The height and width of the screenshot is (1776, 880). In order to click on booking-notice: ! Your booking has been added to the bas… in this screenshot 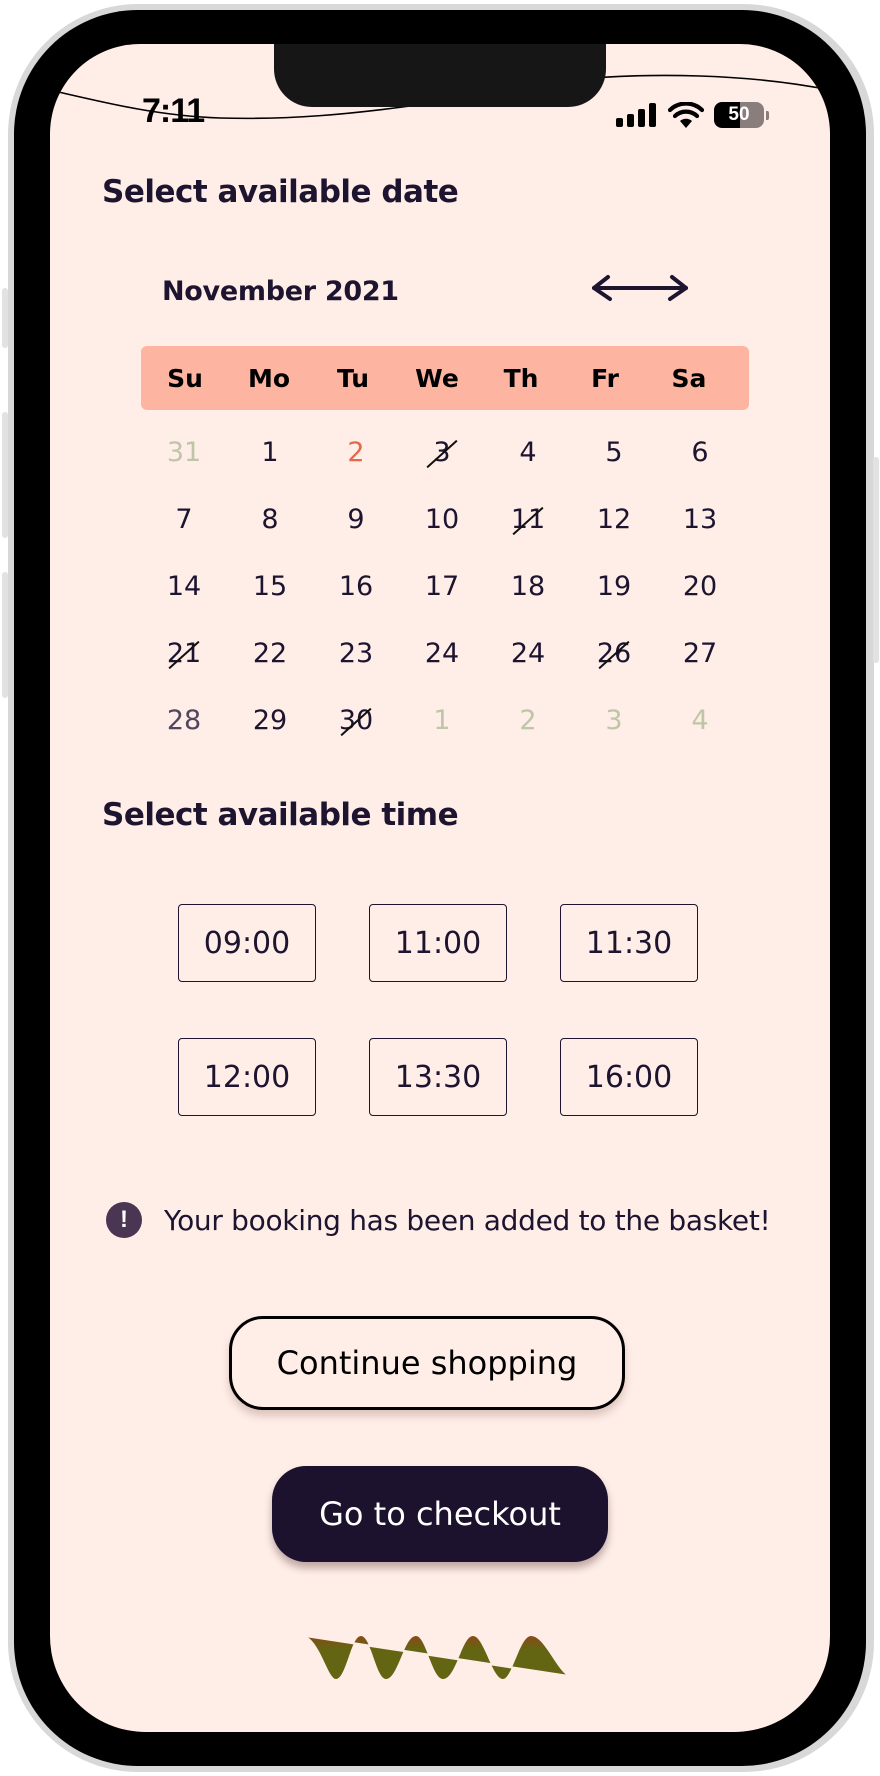, I will do `click(438, 1220)`.